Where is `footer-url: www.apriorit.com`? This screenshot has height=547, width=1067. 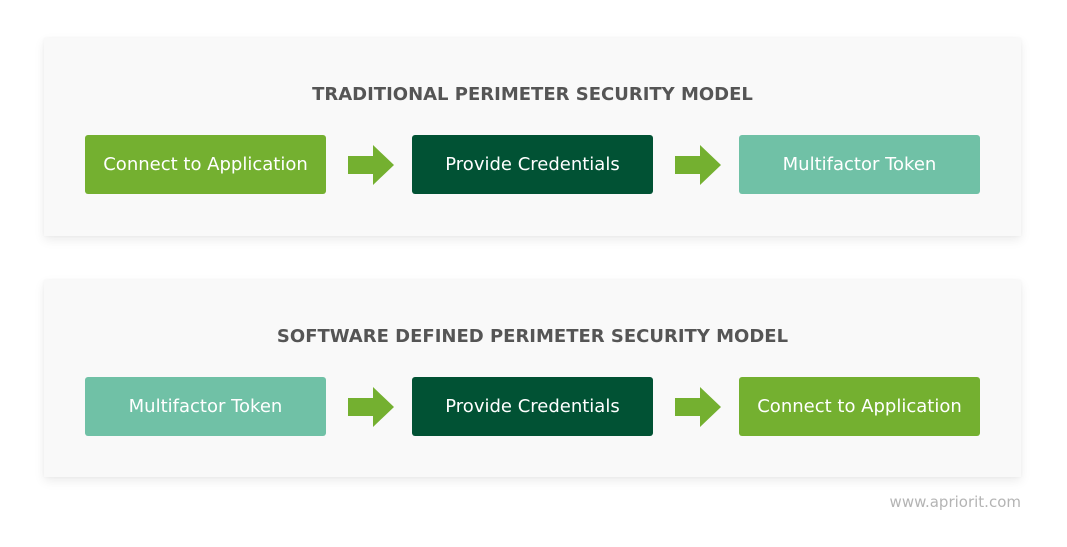 footer-url: www.apriorit.com is located at coordinates (955, 502).